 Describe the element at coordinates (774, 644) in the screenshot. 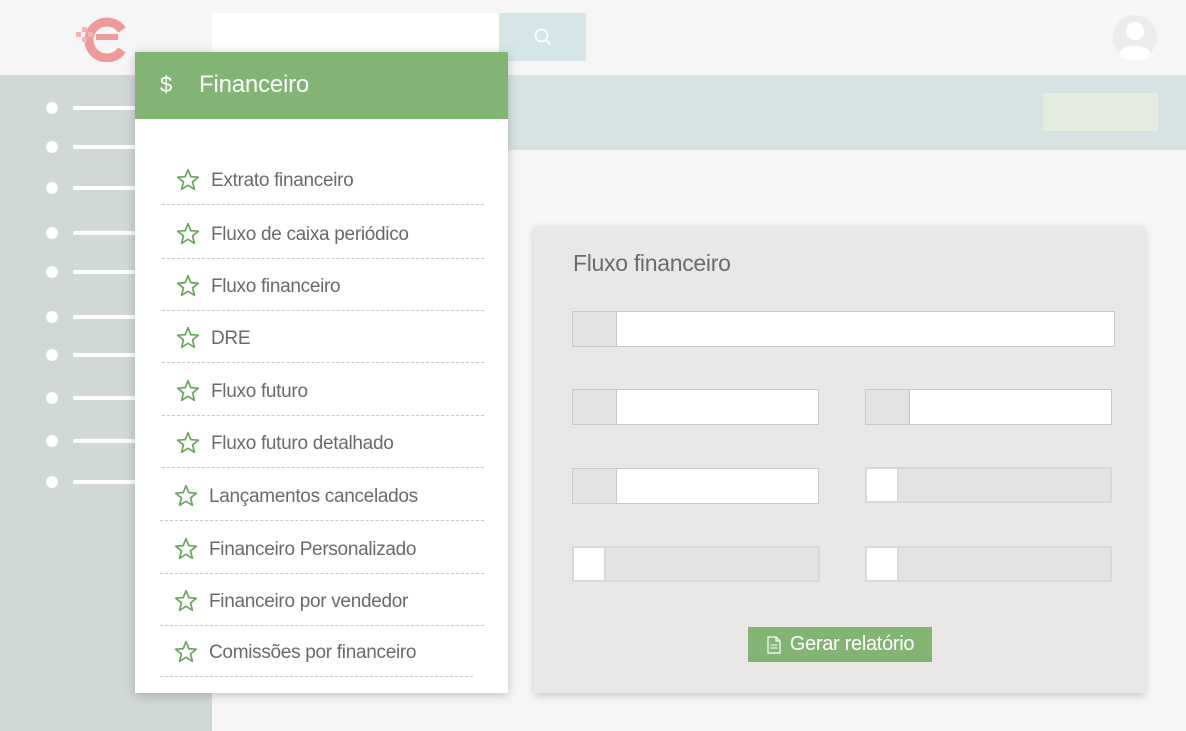

I see `document-icon` at that location.